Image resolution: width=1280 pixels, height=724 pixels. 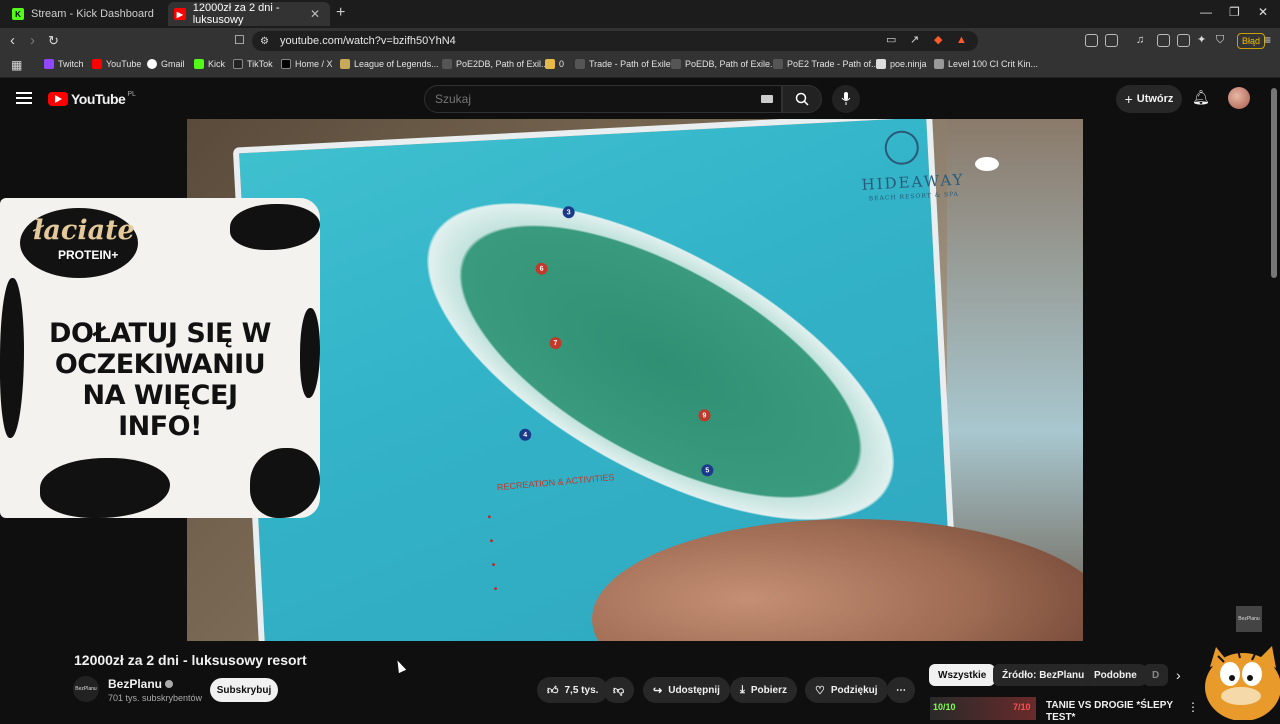 I want to click on league-icon, so click(x=345, y=64).